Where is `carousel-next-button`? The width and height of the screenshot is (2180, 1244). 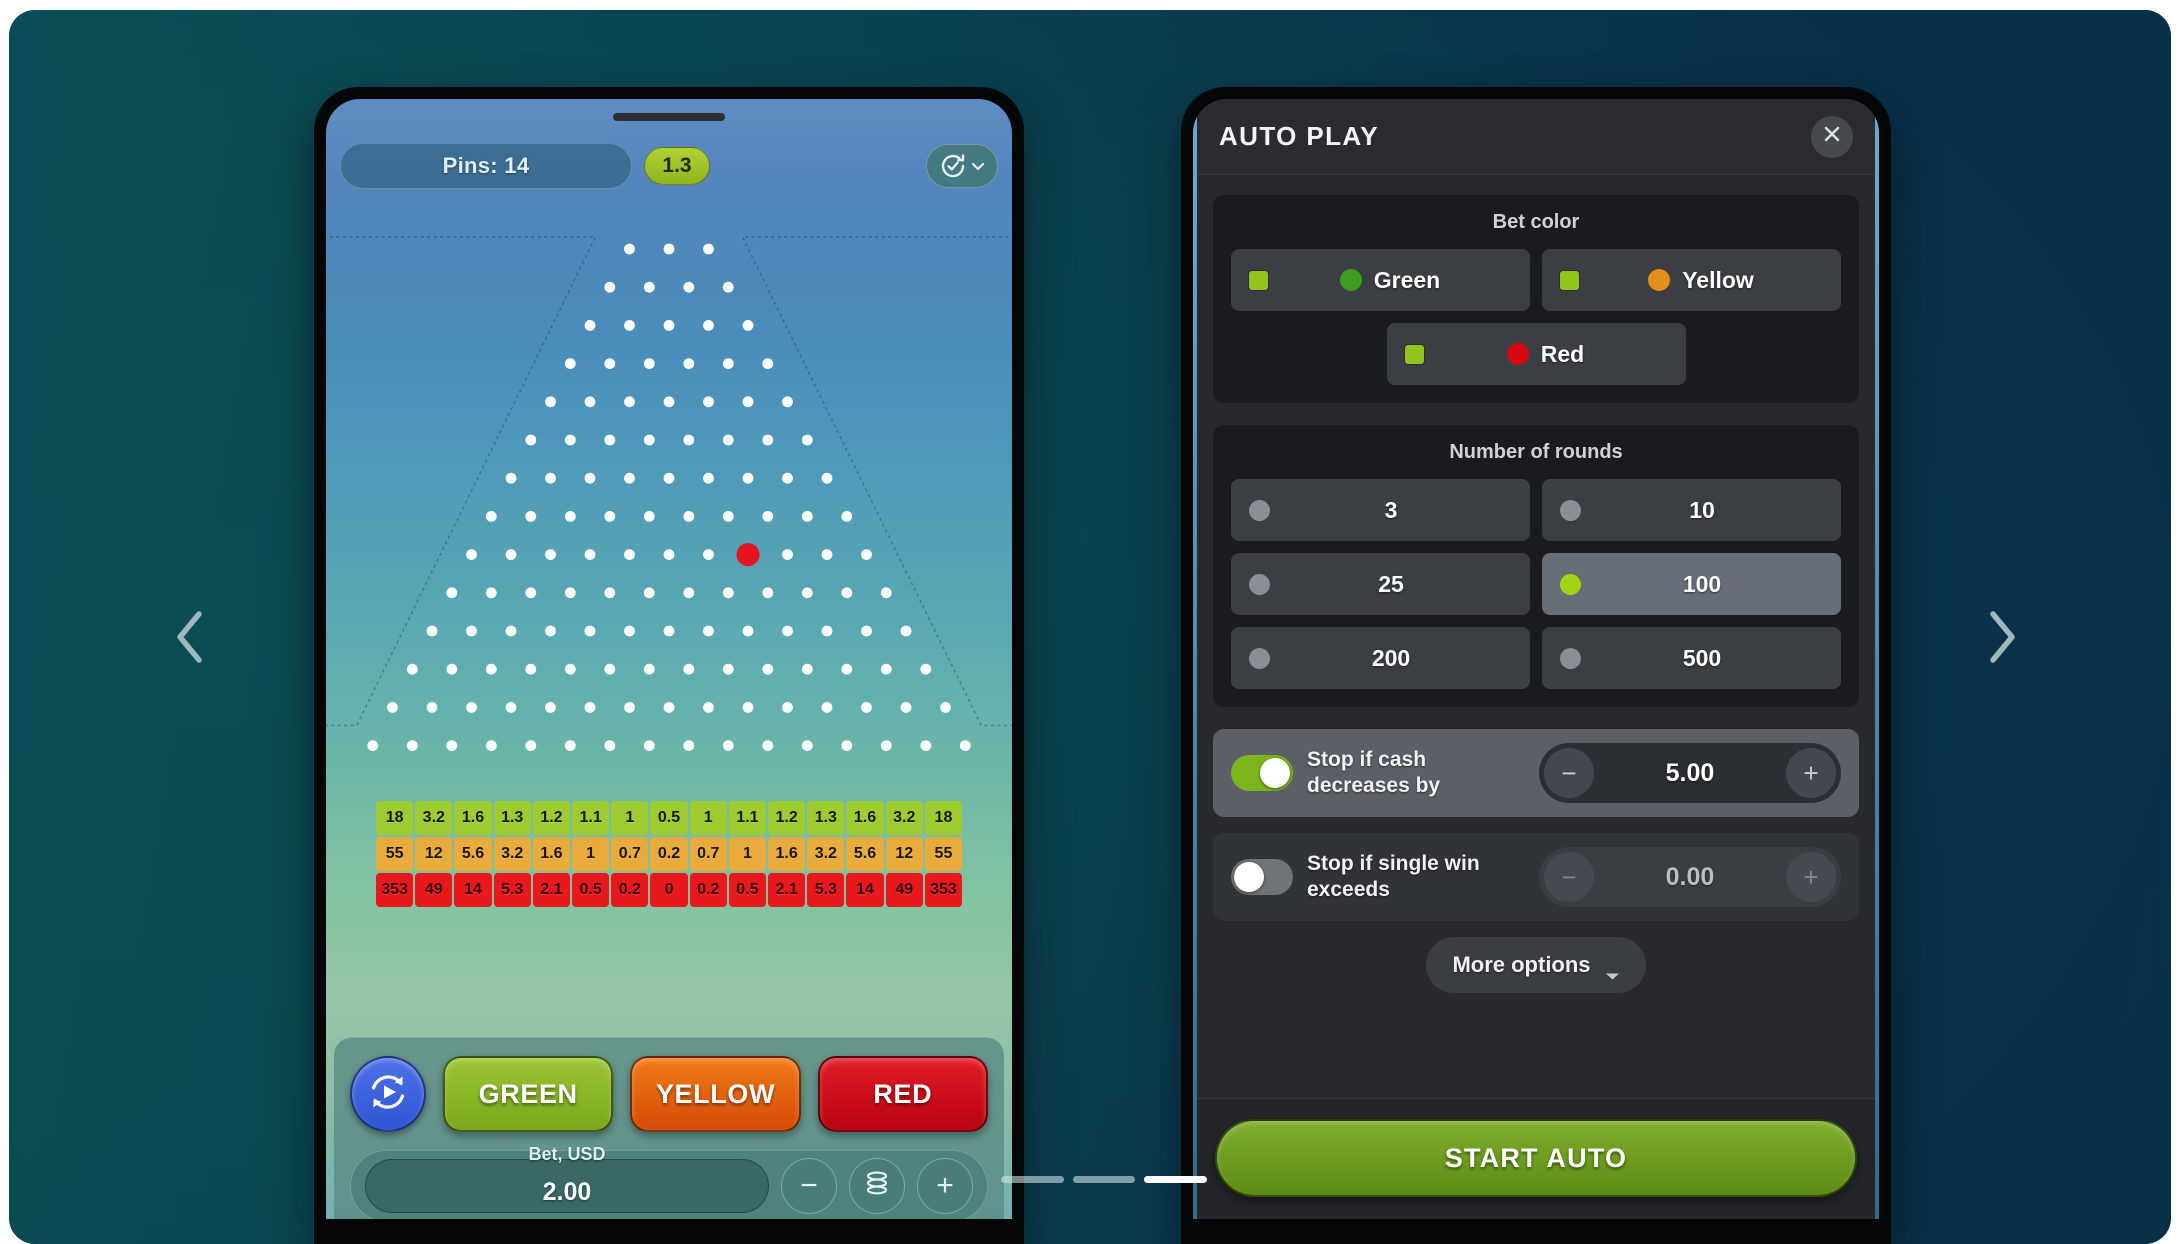 carousel-next-button is located at coordinates (2002, 639).